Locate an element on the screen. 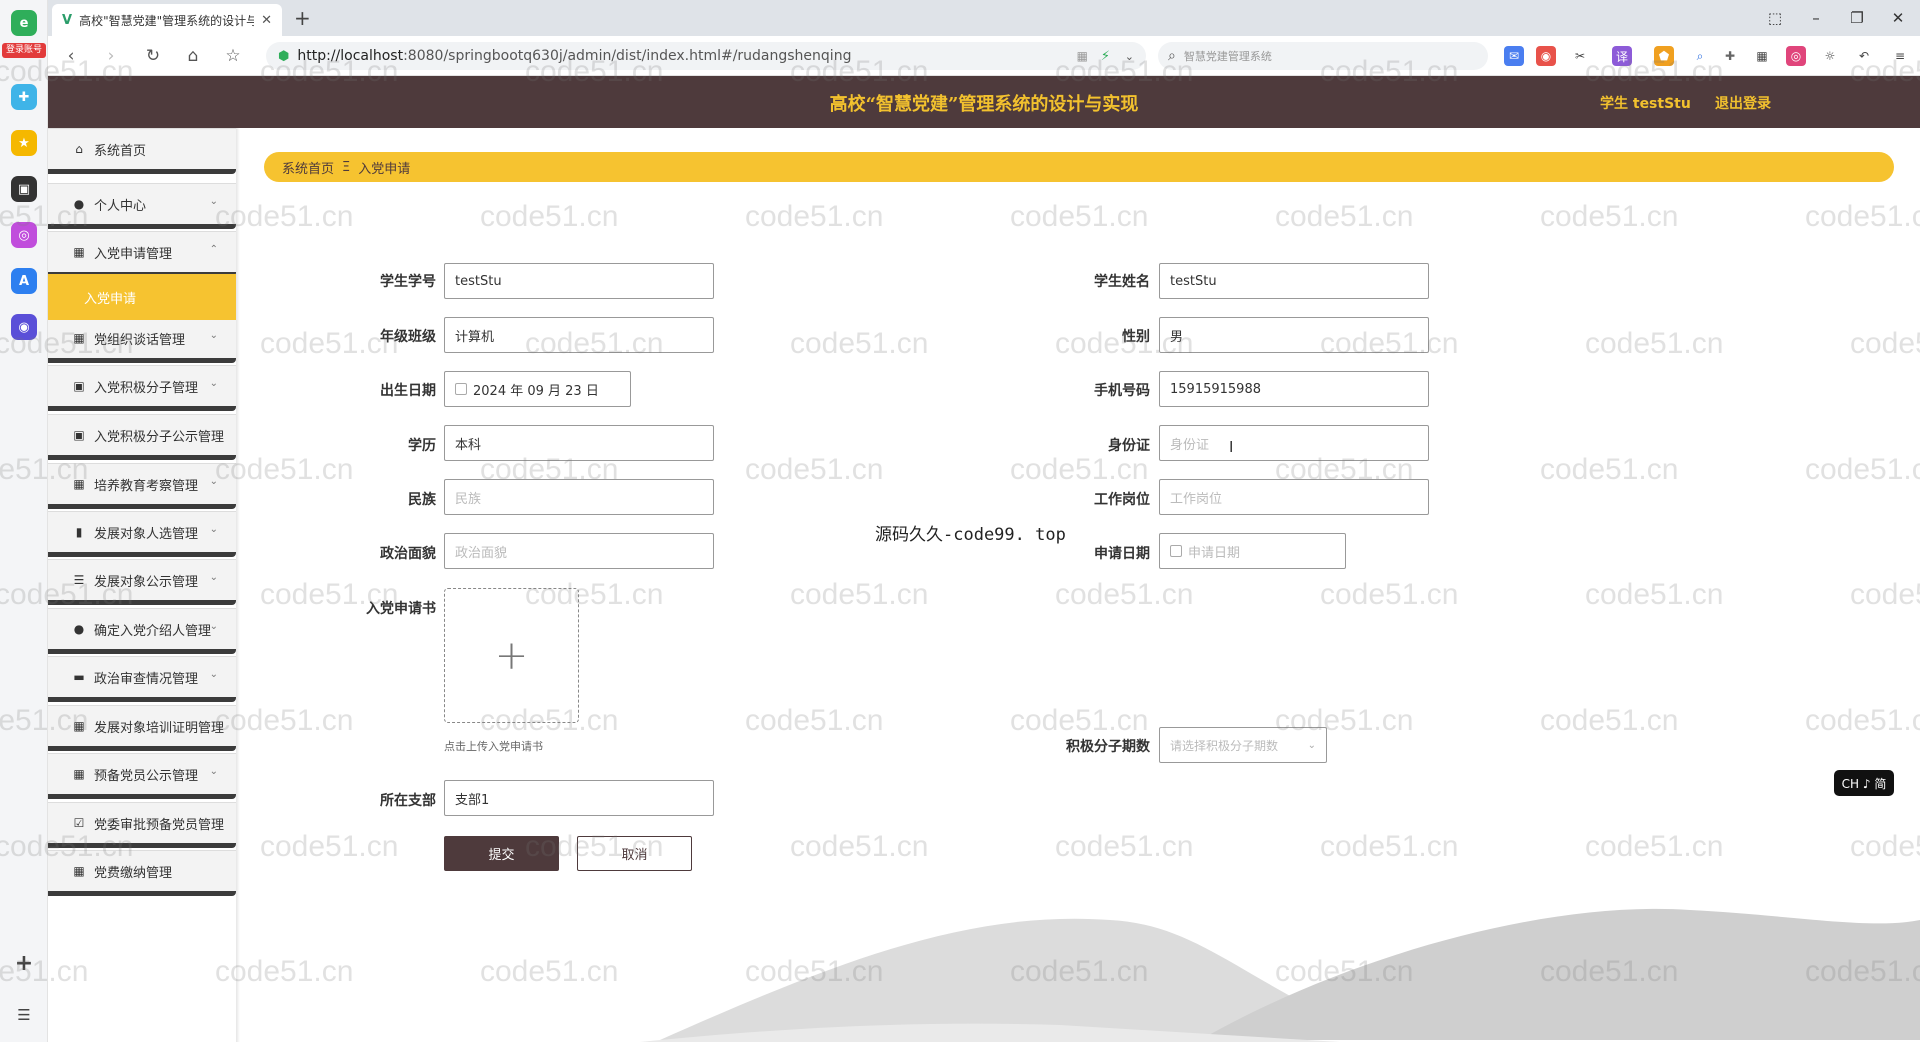  sidebar-item: ▣ 入党积极分子公示管理 is located at coordinates (142, 437).